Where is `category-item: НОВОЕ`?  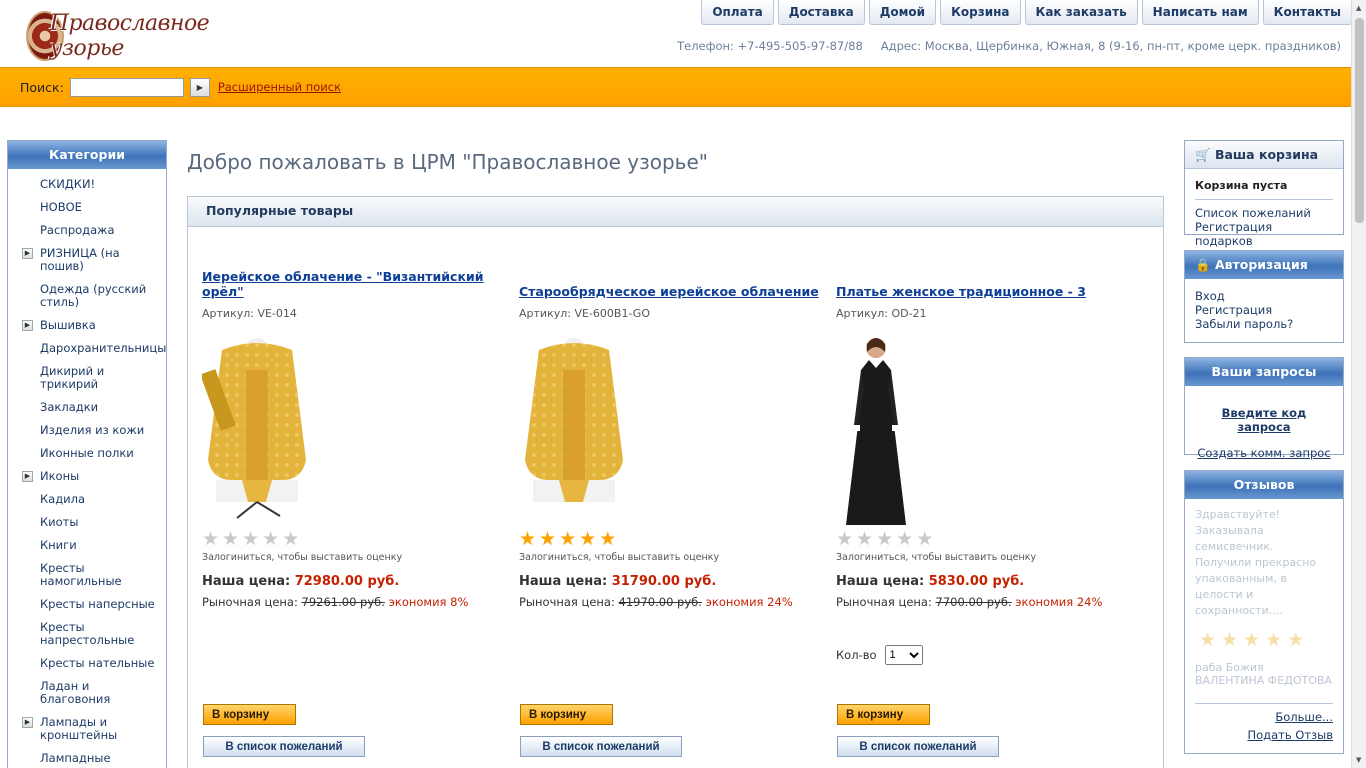
category-item: НОВОЕ is located at coordinates (87, 207).